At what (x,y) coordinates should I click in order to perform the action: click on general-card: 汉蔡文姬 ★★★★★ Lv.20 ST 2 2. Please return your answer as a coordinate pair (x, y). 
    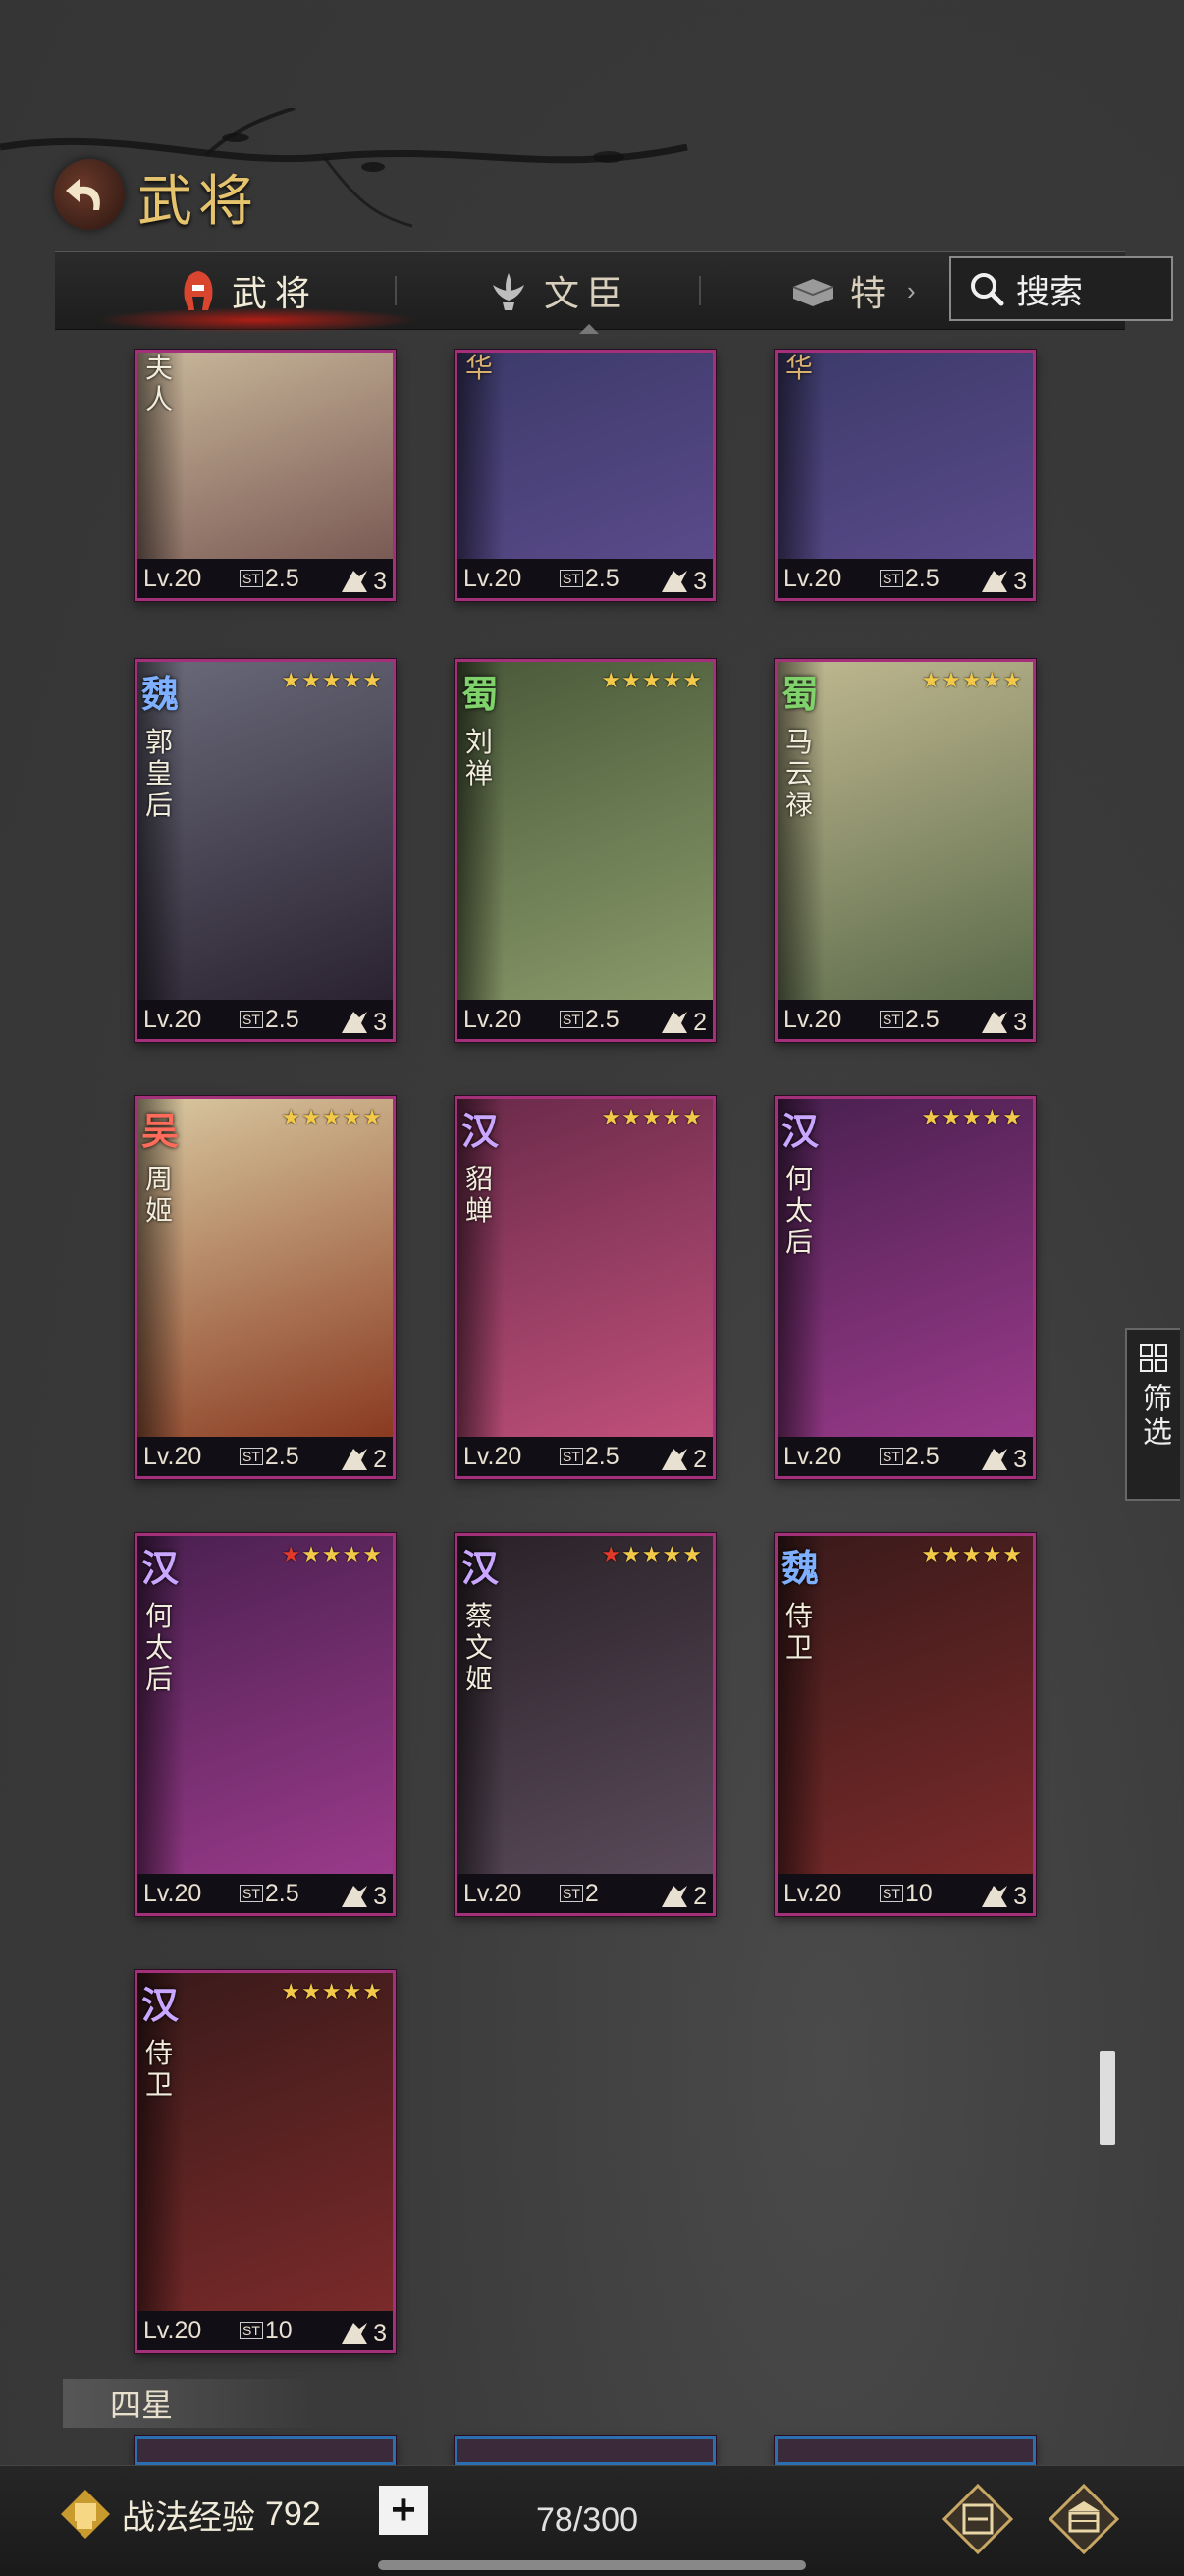
    Looking at the image, I should click on (585, 1724).